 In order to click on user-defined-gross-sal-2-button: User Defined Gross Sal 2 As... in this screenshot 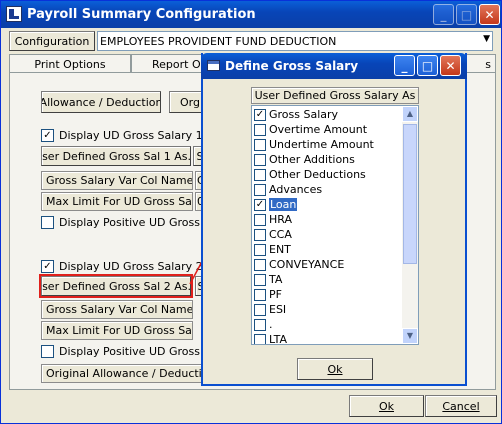, I will do `click(116, 286)`.